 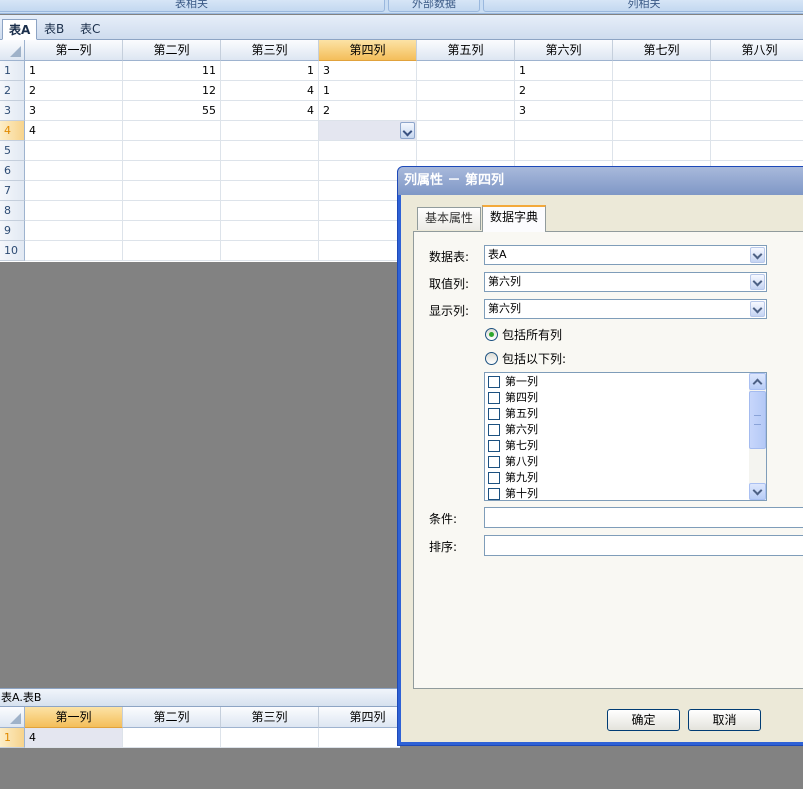 What do you see at coordinates (12, 717) in the screenshot?
I see `bottom-select-all-corner` at bounding box center [12, 717].